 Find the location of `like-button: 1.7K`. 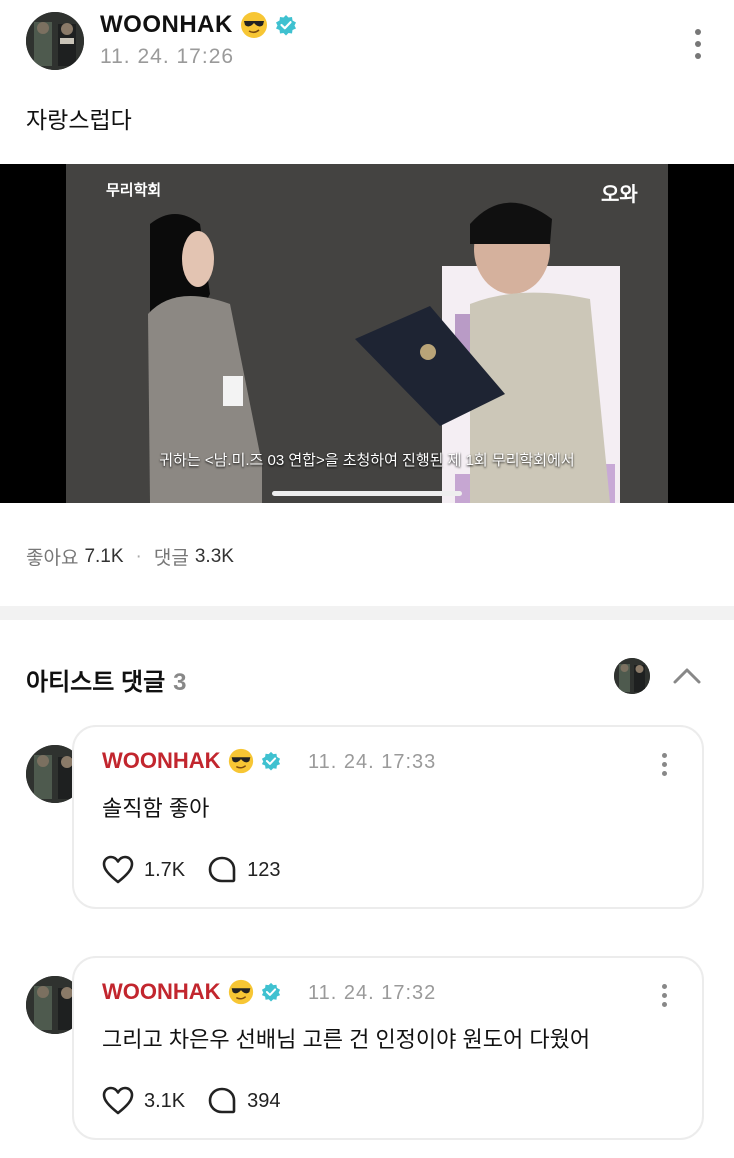

like-button: 1.7K is located at coordinates (143, 870).